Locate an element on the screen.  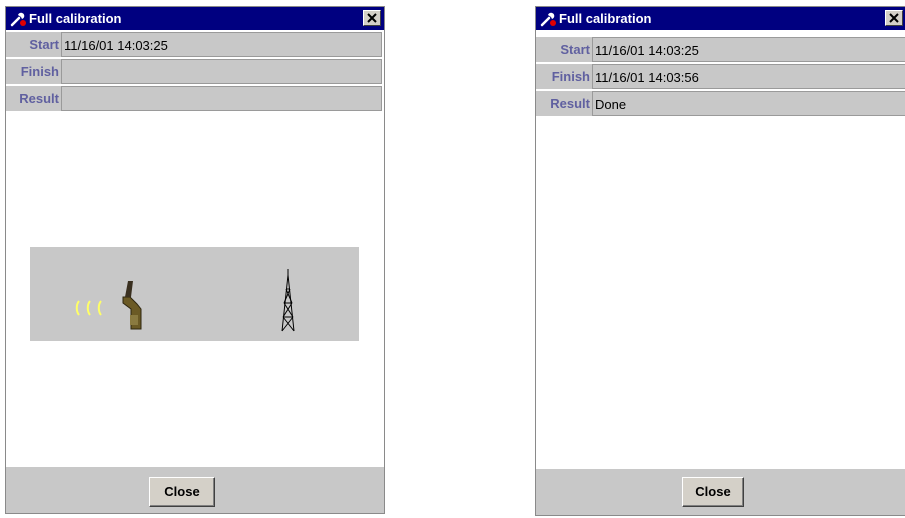
result-value: Done is located at coordinates (748, 103).